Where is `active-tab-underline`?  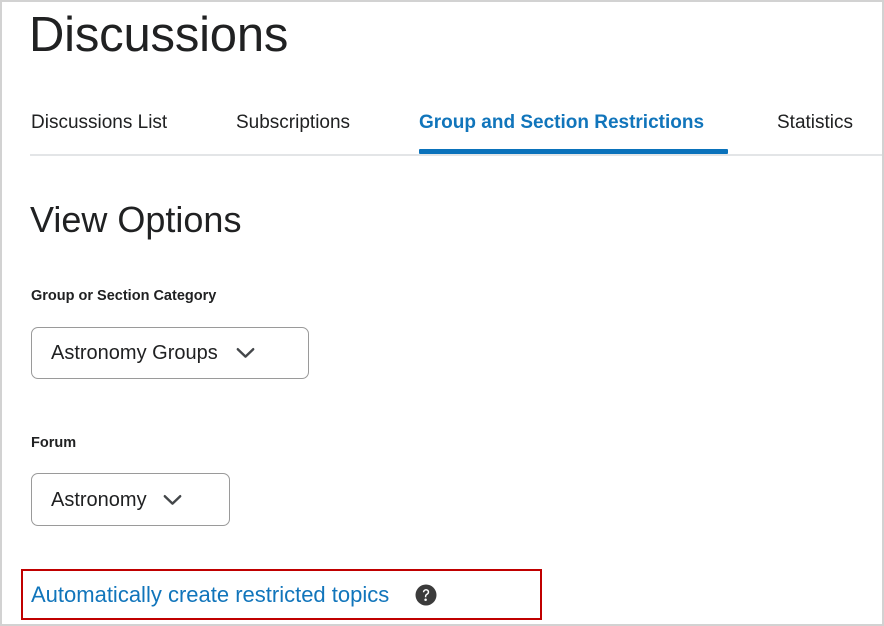 active-tab-underline is located at coordinates (573, 151).